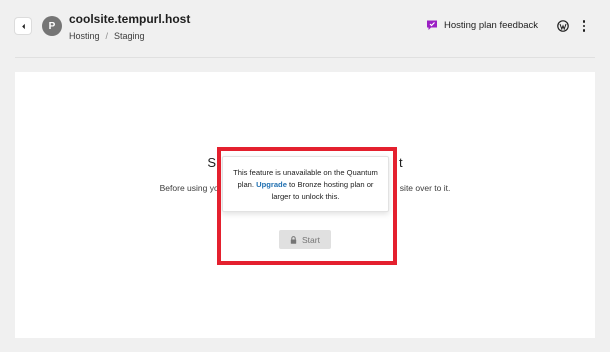 This screenshot has width=610, height=352. Describe the element at coordinates (584, 26) in the screenshot. I see `more-options-icon` at that location.